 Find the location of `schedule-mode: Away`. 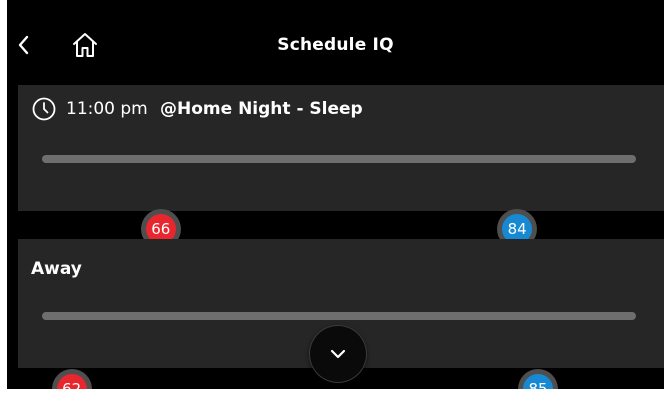

schedule-mode: Away is located at coordinates (56, 269).